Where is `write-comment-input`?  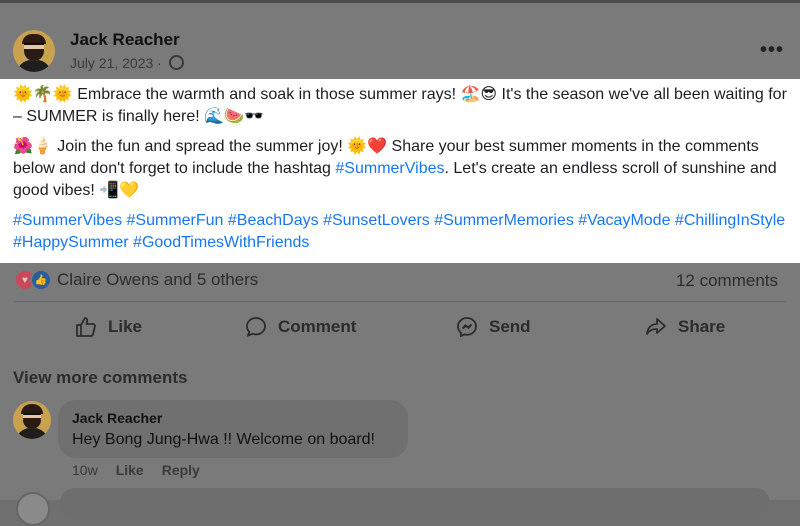 write-comment-input is located at coordinates (415, 503).